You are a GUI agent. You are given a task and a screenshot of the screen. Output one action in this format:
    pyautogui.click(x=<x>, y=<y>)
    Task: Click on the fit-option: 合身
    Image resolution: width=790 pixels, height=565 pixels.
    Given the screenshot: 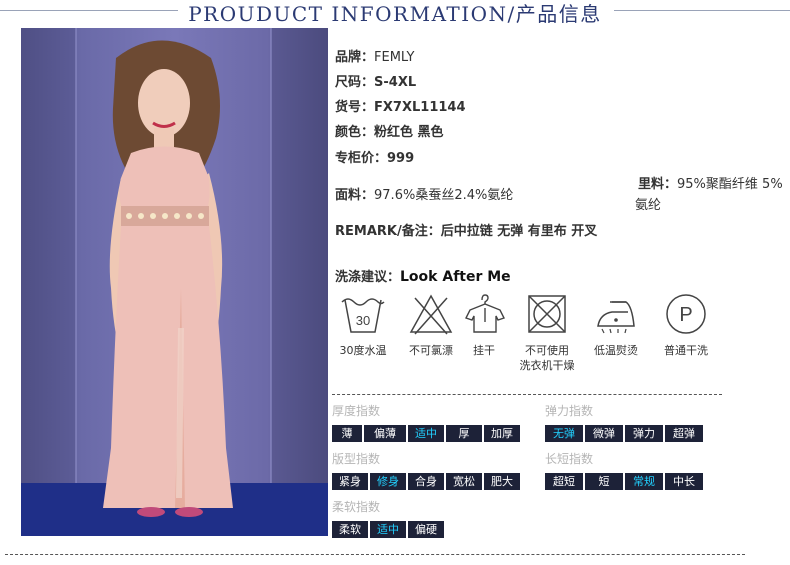 What is the action you would take?
    pyautogui.click(x=426, y=481)
    